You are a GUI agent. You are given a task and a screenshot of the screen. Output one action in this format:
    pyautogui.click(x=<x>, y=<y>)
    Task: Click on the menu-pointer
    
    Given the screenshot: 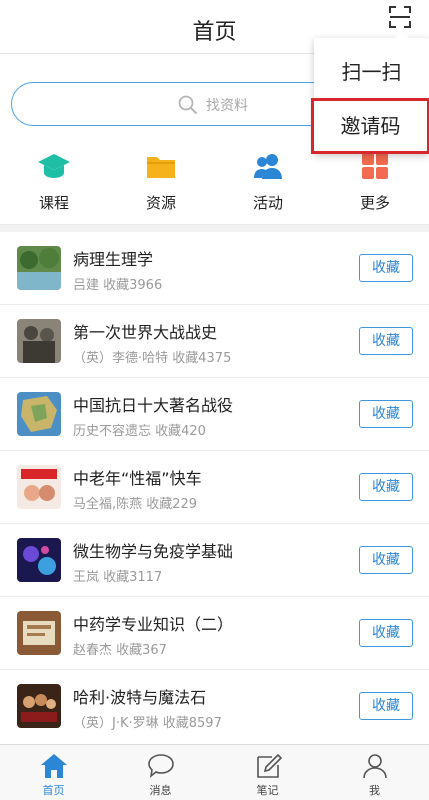 What is the action you would take?
    pyautogui.click(x=402, y=34)
    